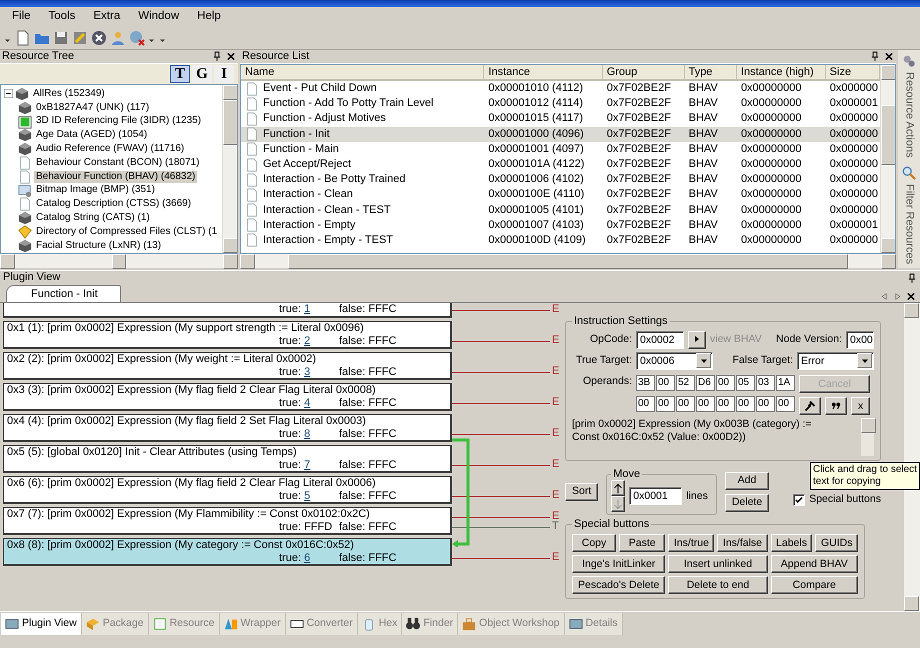  What do you see at coordinates (655, 496) in the screenshot?
I see `lines-field: 0x0001` at bounding box center [655, 496].